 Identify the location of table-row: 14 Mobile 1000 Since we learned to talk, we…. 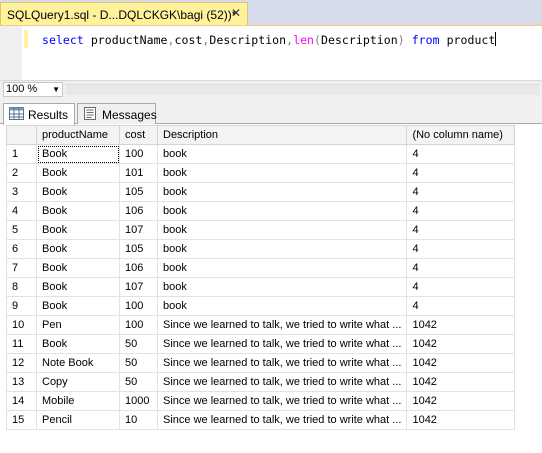
(261, 401).